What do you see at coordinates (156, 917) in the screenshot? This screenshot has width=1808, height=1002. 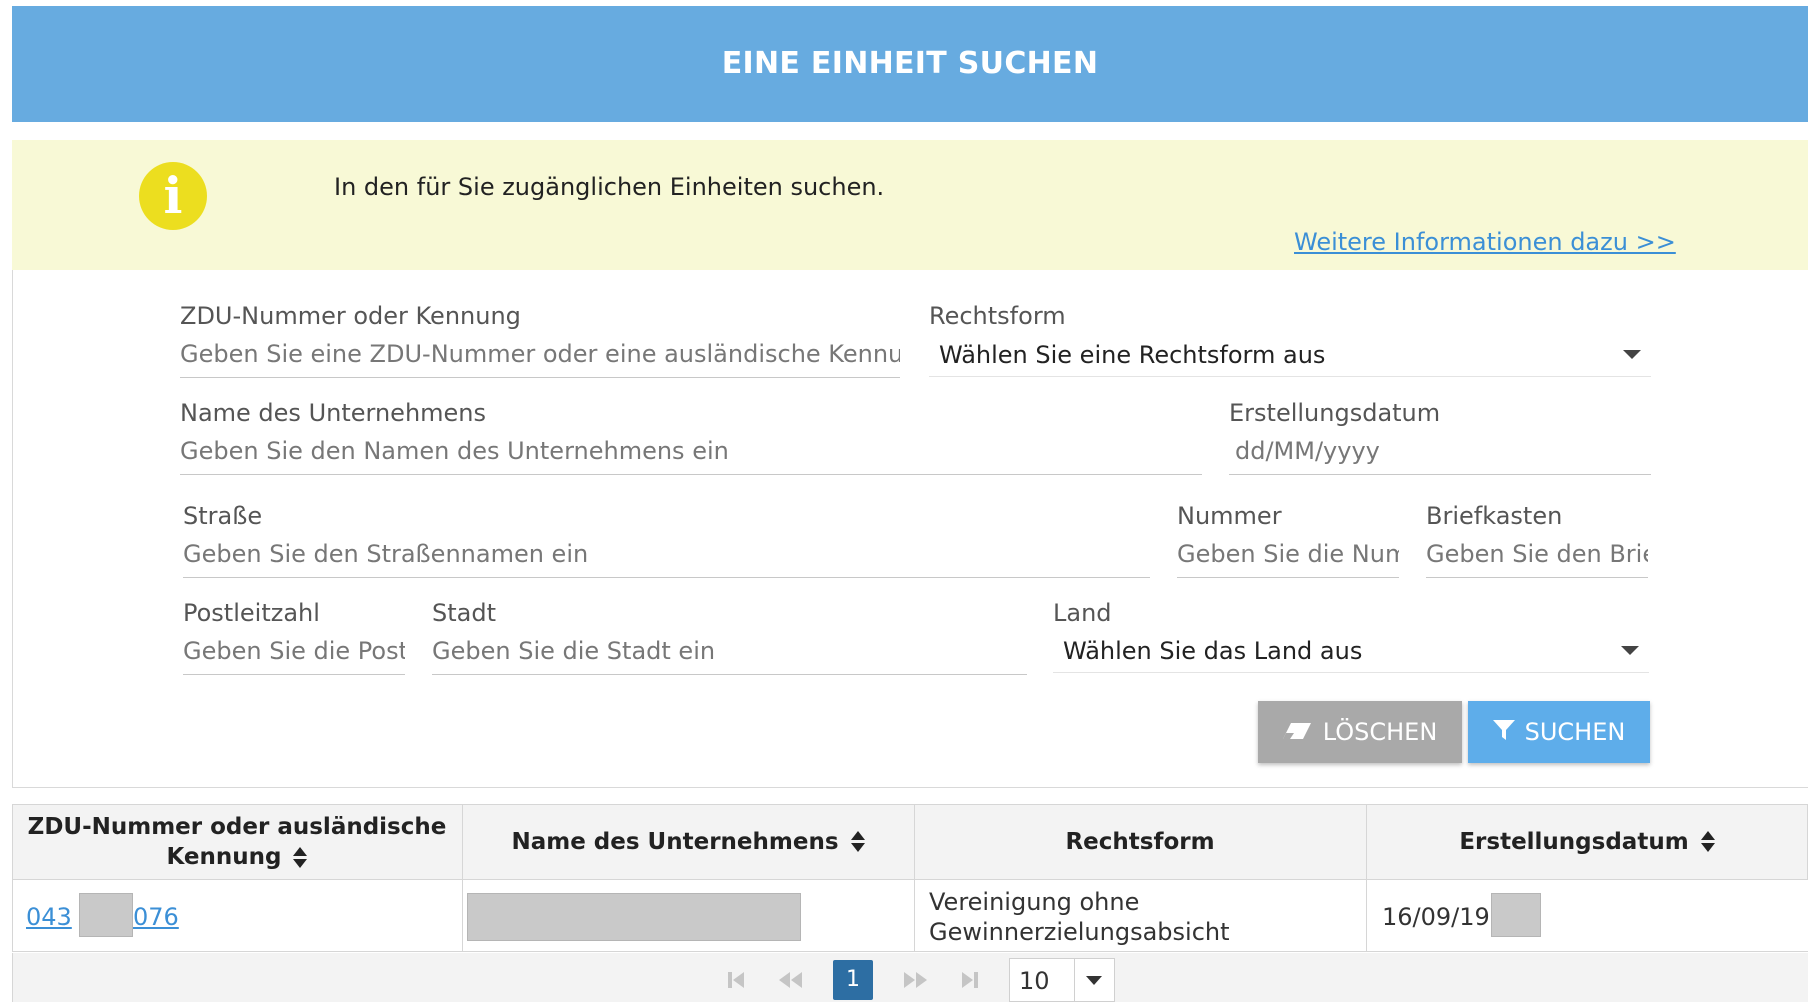 I see `zdu-link-end: 076` at bounding box center [156, 917].